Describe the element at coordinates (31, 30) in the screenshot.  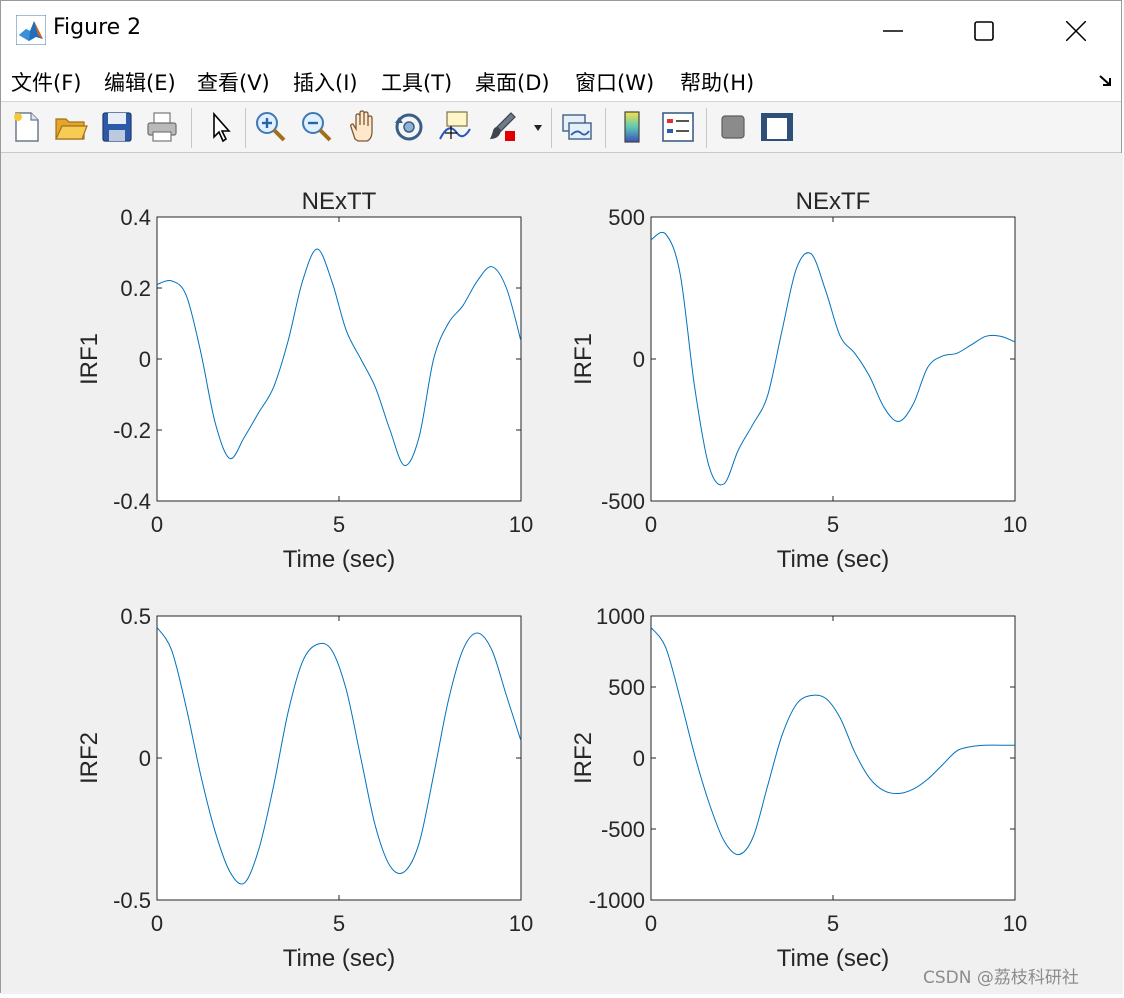
I see `matlab-logo-icon` at that location.